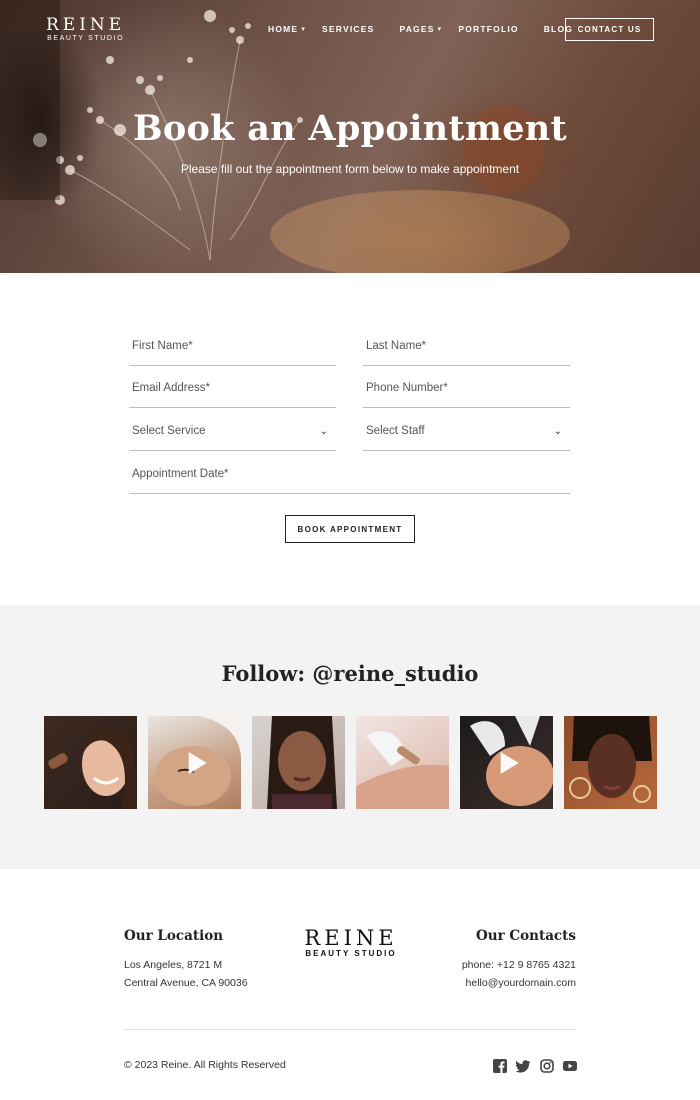  What do you see at coordinates (232, 353) in the screenshot?
I see `first-name-field: First Name*` at bounding box center [232, 353].